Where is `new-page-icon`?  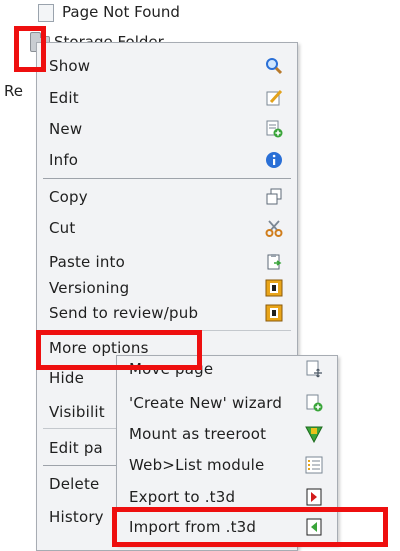 new-page-icon is located at coordinates (274, 129).